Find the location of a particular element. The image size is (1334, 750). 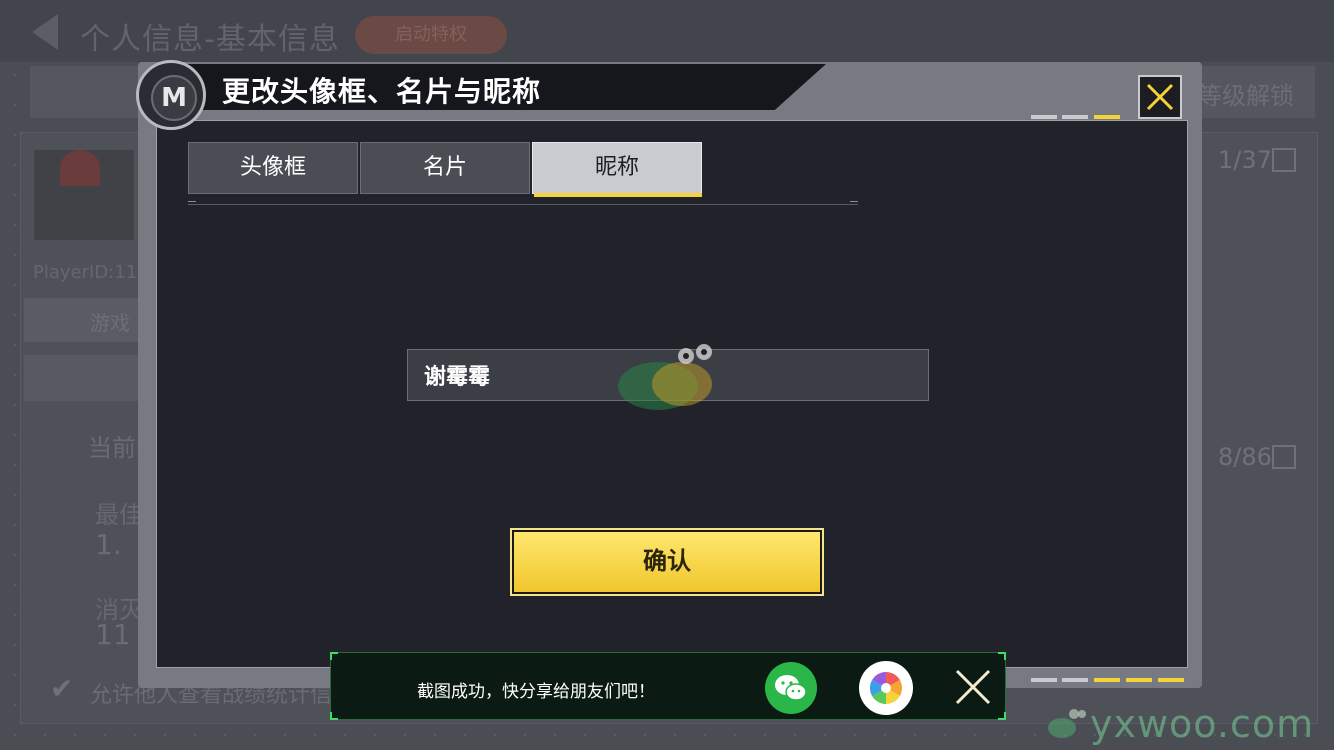

background-player-id: PlayerID:113 is located at coordinates (91, 272).